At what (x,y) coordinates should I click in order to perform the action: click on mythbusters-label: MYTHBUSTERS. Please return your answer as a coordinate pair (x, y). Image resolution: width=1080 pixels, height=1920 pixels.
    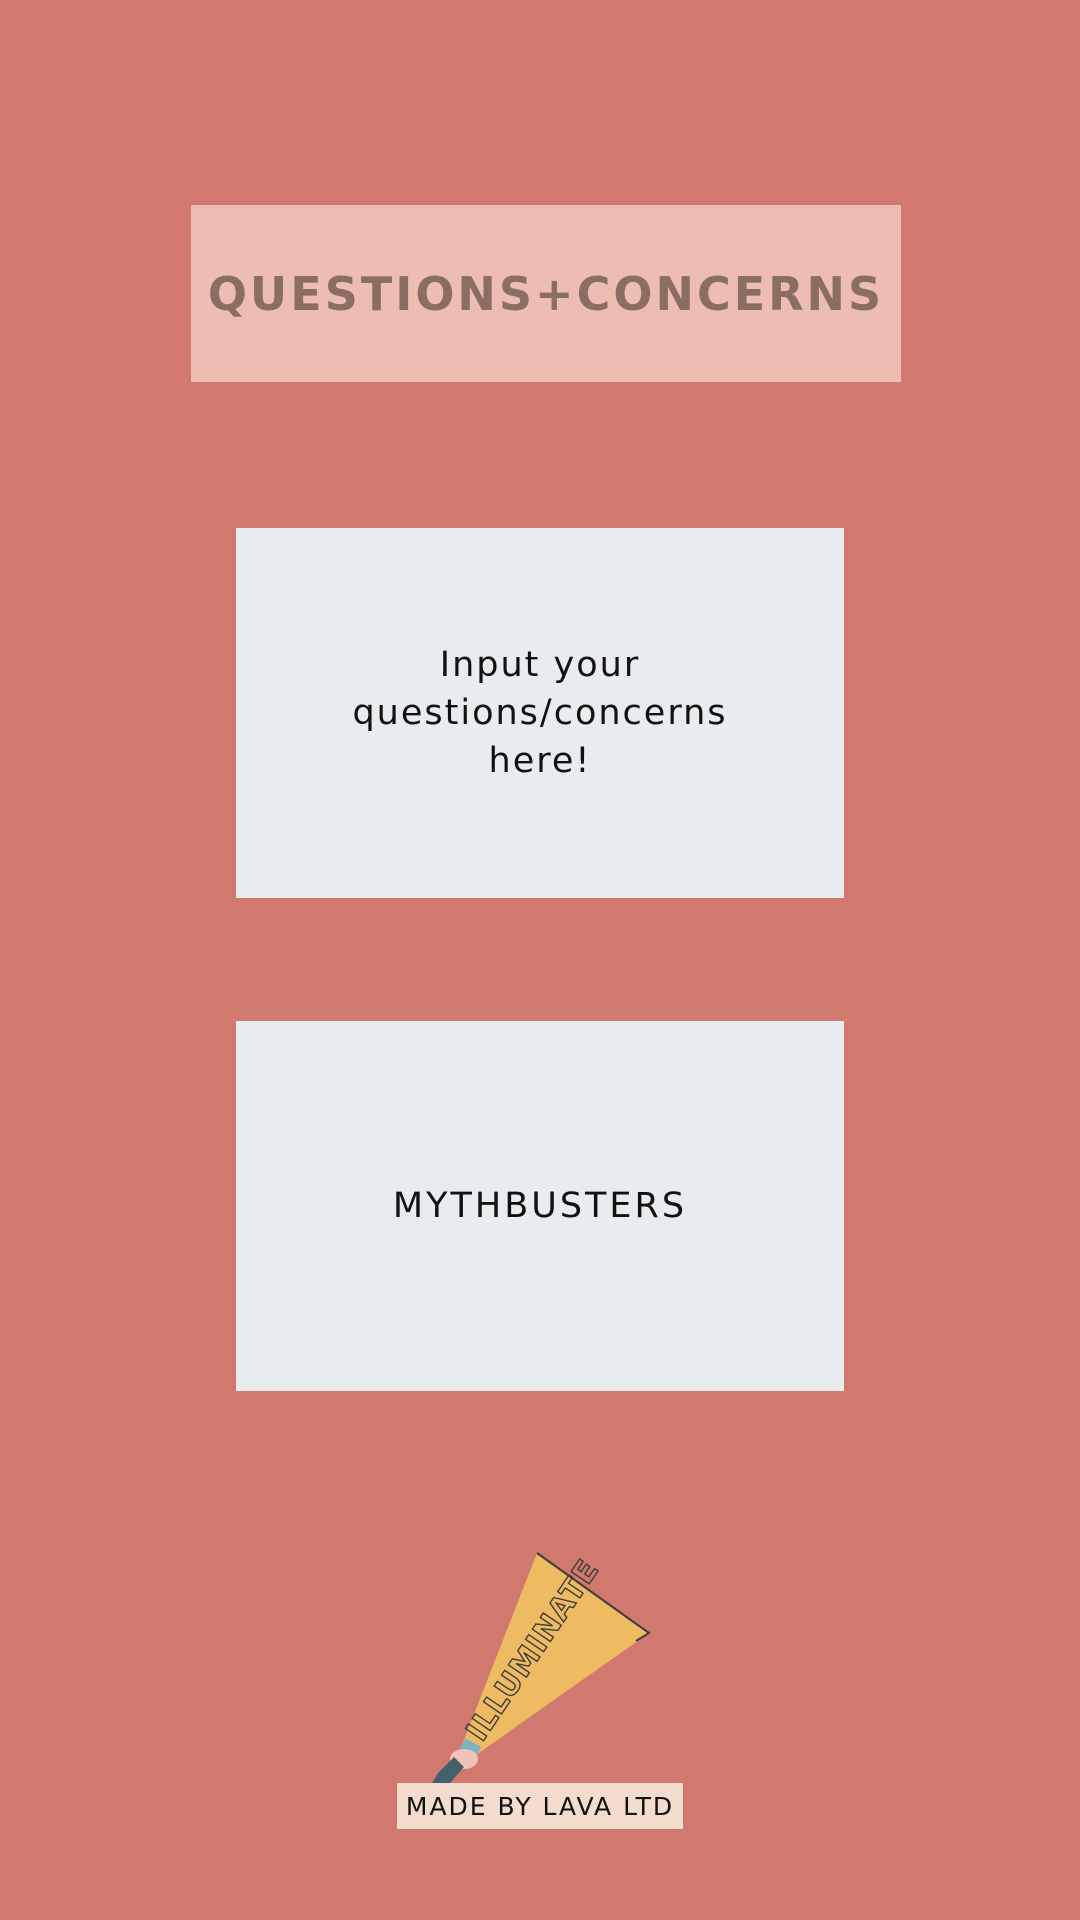
    Looking at the image, I should click on (540, 1206).